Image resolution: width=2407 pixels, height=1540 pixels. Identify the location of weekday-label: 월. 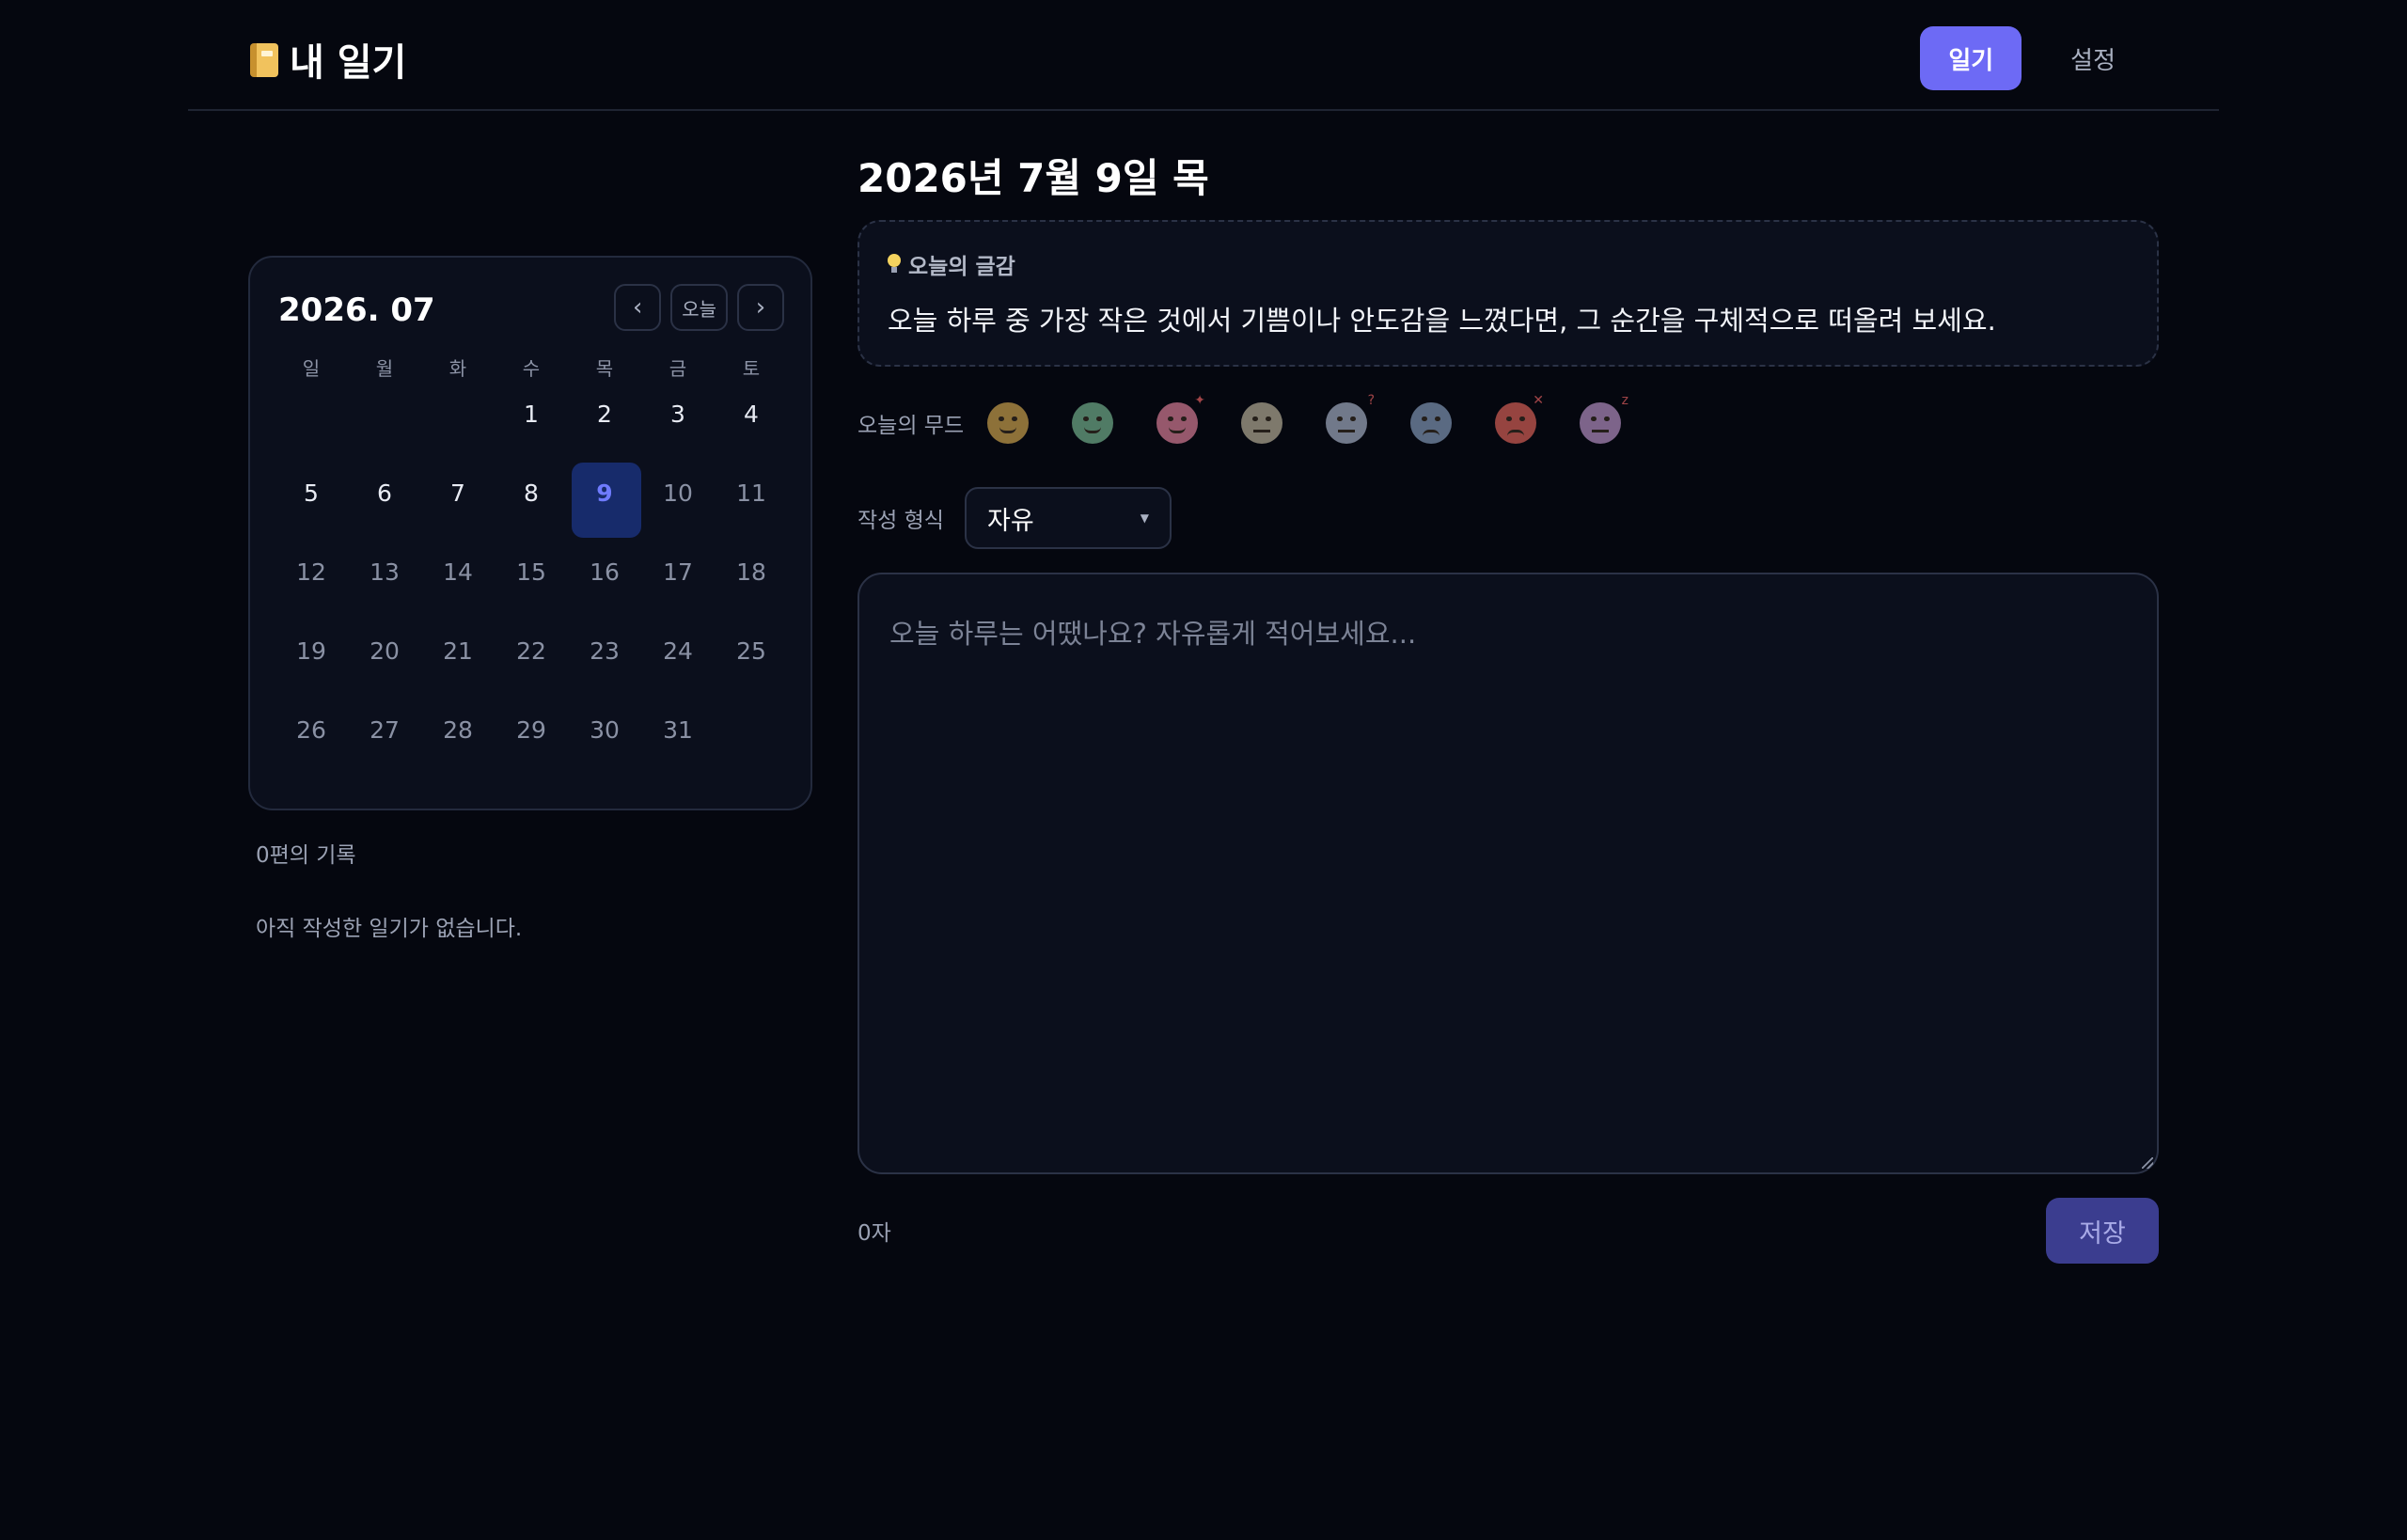
(384, 369).